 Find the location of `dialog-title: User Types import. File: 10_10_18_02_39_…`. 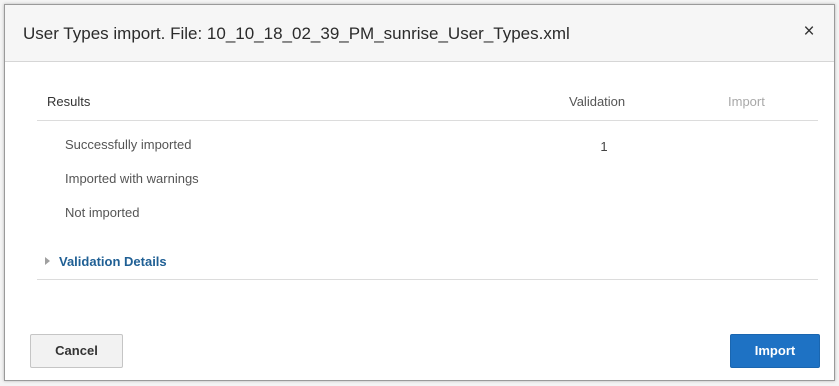

dialog-title: User Types import. File: 10_10_18_02_39_… is located at coordinates (296, 33).